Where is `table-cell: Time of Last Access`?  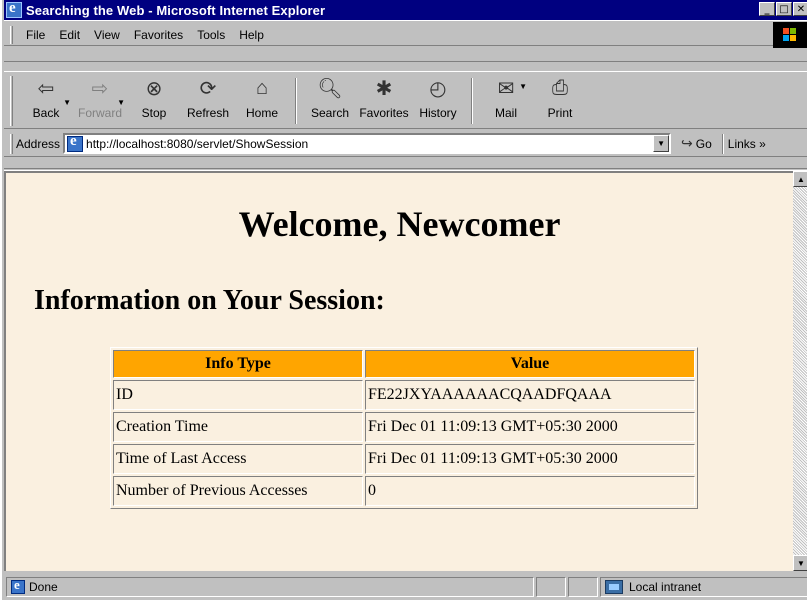
table-cell: Time of Last Access is located at coordinates (238, 459).